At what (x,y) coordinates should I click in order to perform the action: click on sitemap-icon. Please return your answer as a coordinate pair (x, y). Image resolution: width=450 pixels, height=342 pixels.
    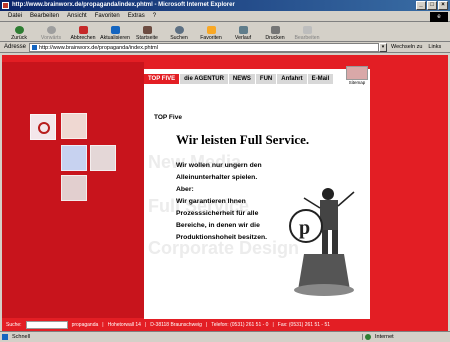
    Looking at the image, I should click on (357, 73).